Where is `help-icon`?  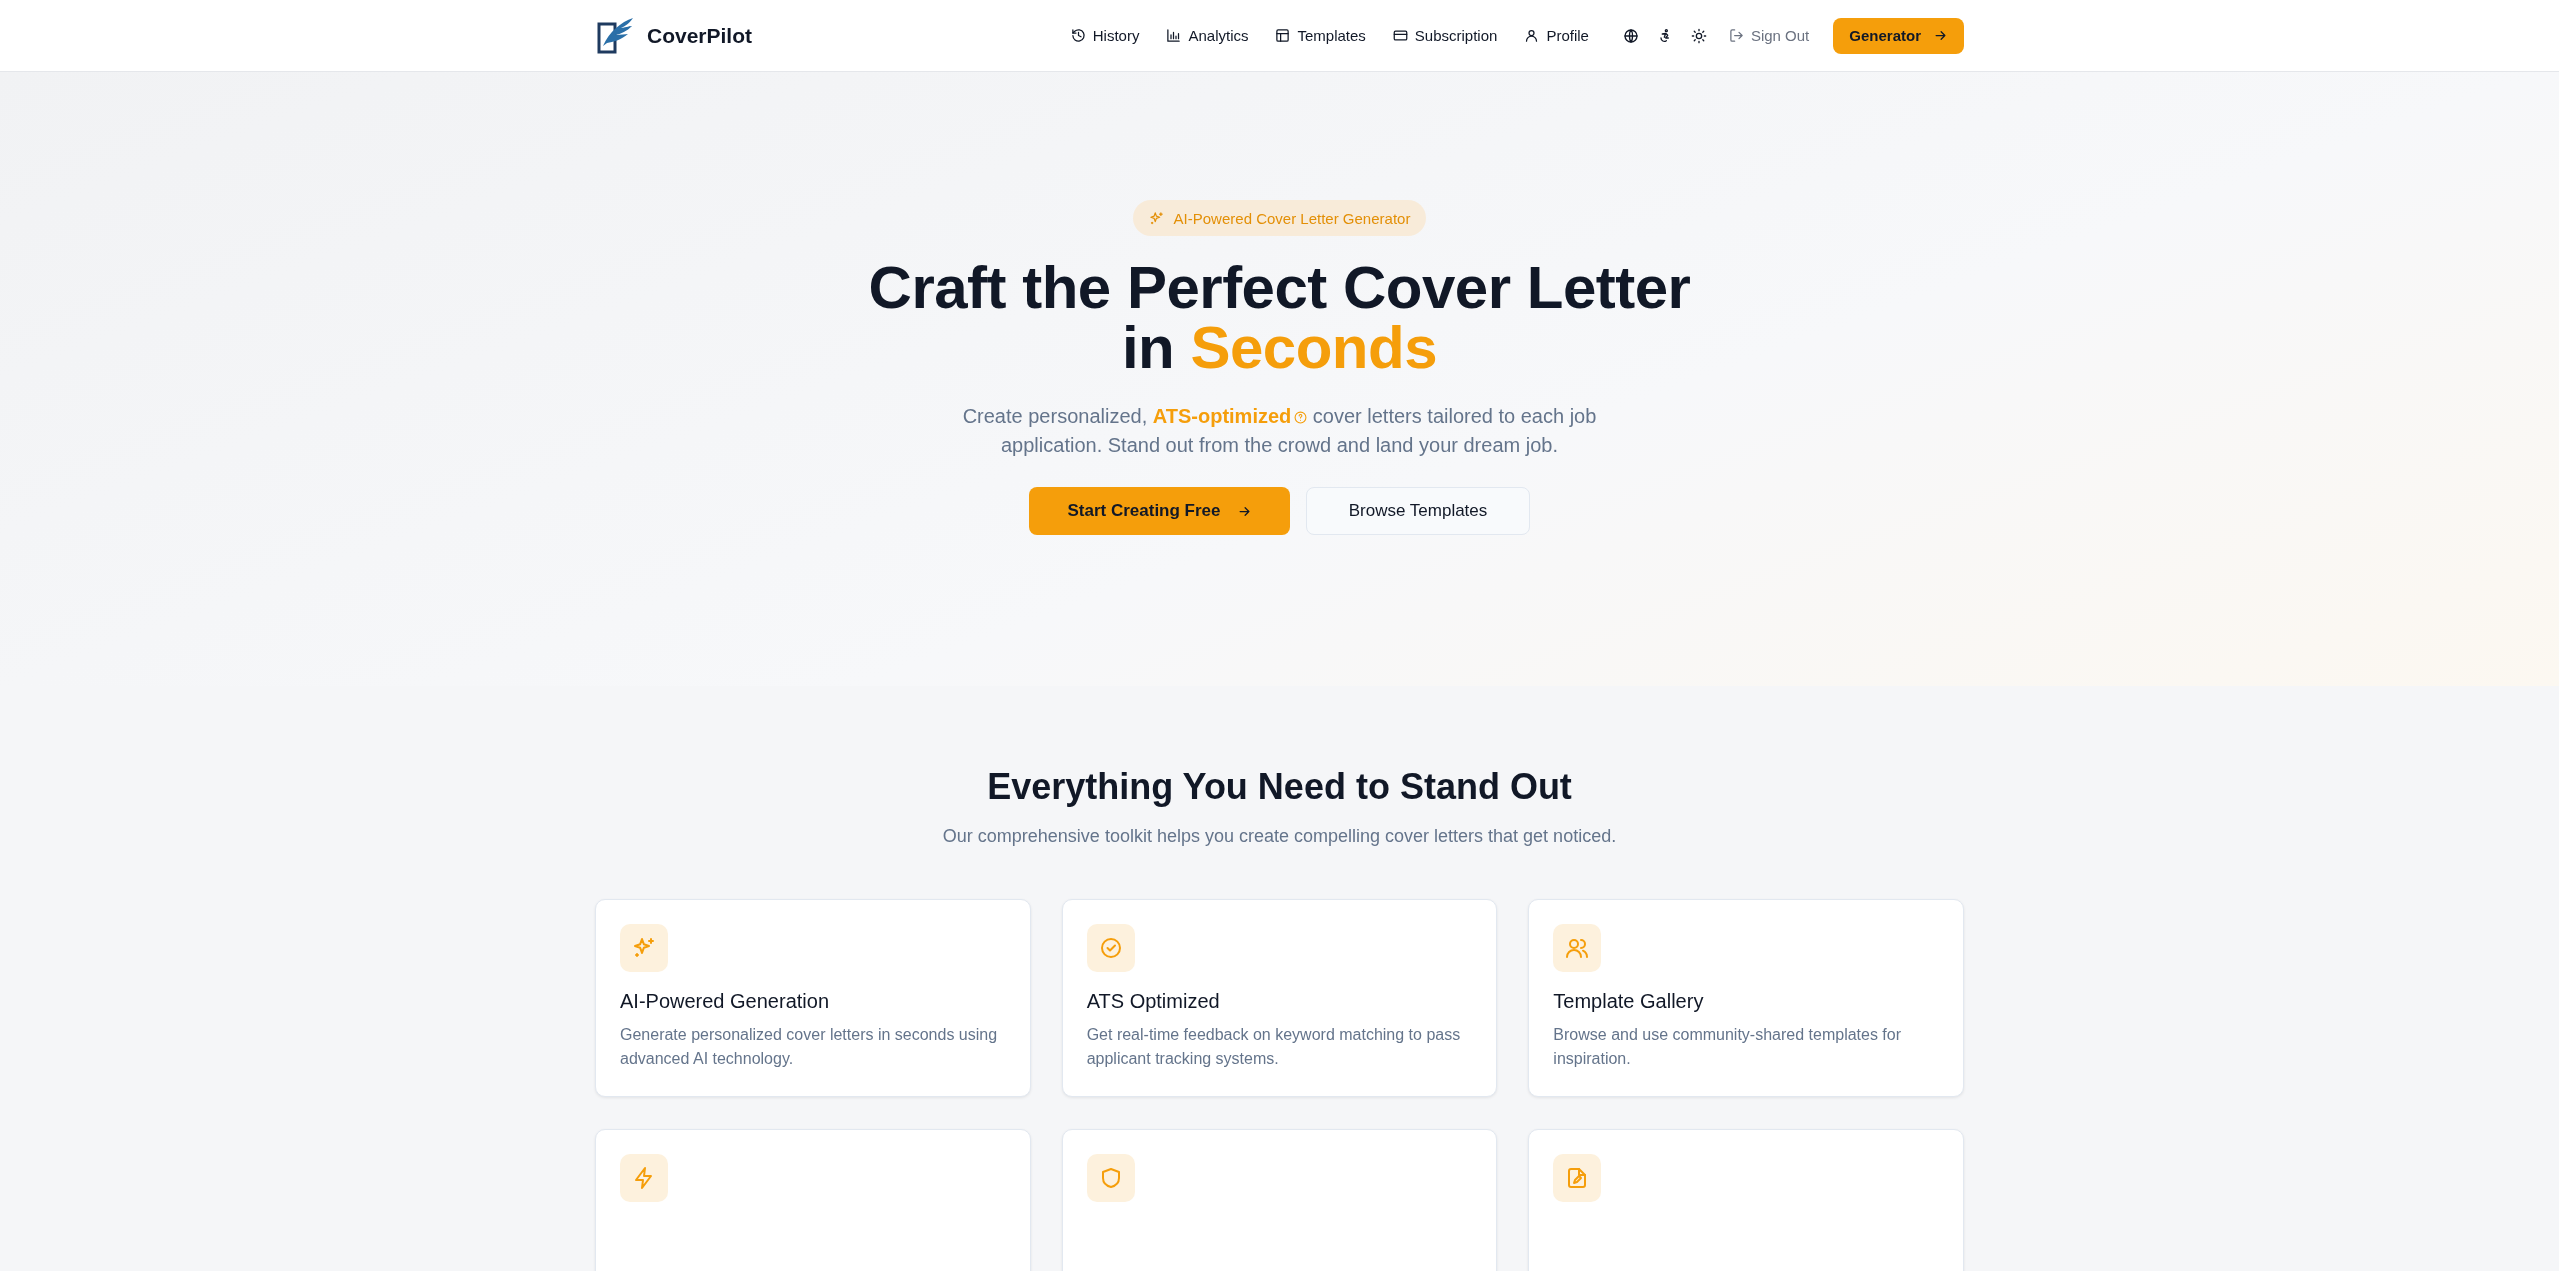 help-icon is located at coordinates (1301, 418).